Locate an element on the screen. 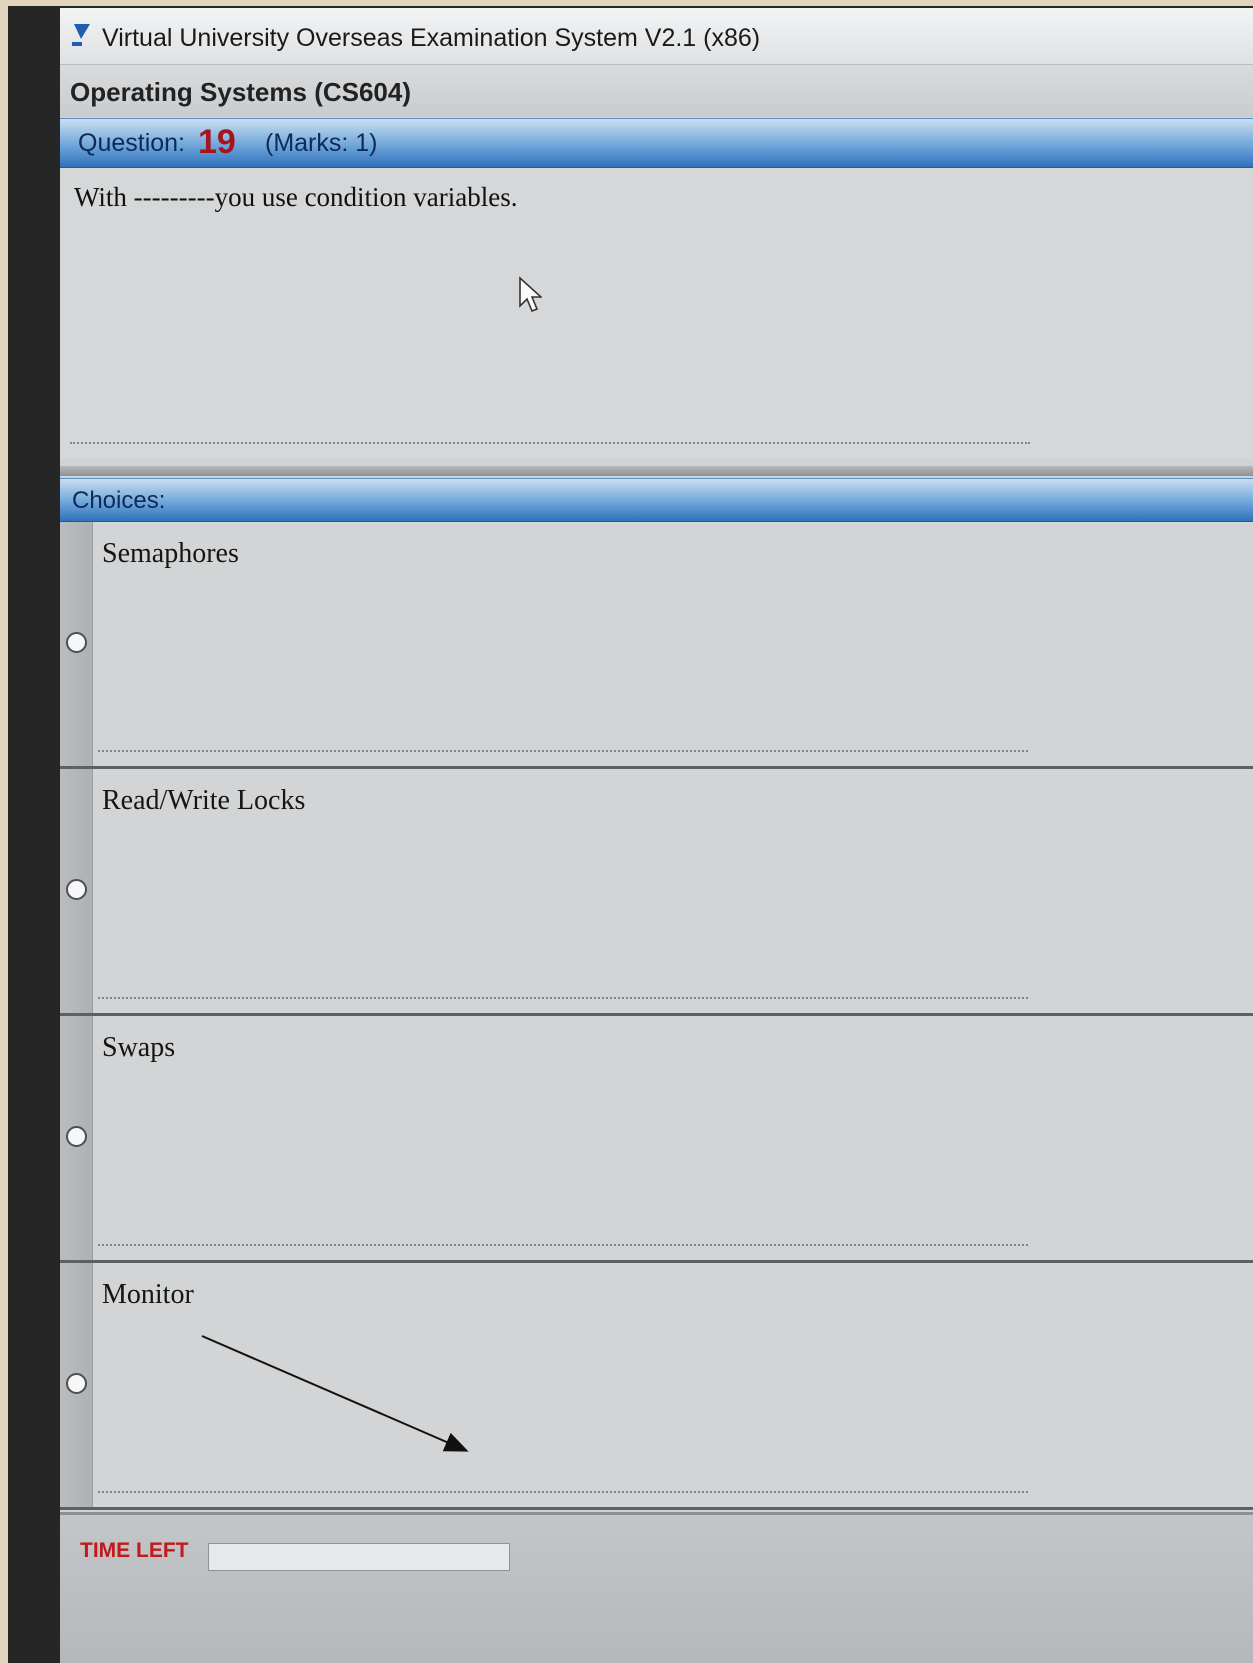  question-number: 19 is located at coordinates (217, 142).